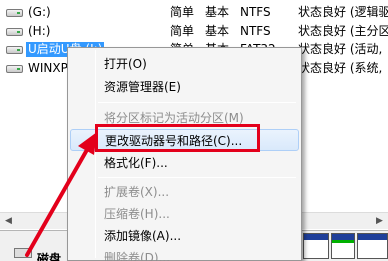  Describe the element at coordinates (48, 68) in the screenshot. I see `volume-name: WINXP` at that location.